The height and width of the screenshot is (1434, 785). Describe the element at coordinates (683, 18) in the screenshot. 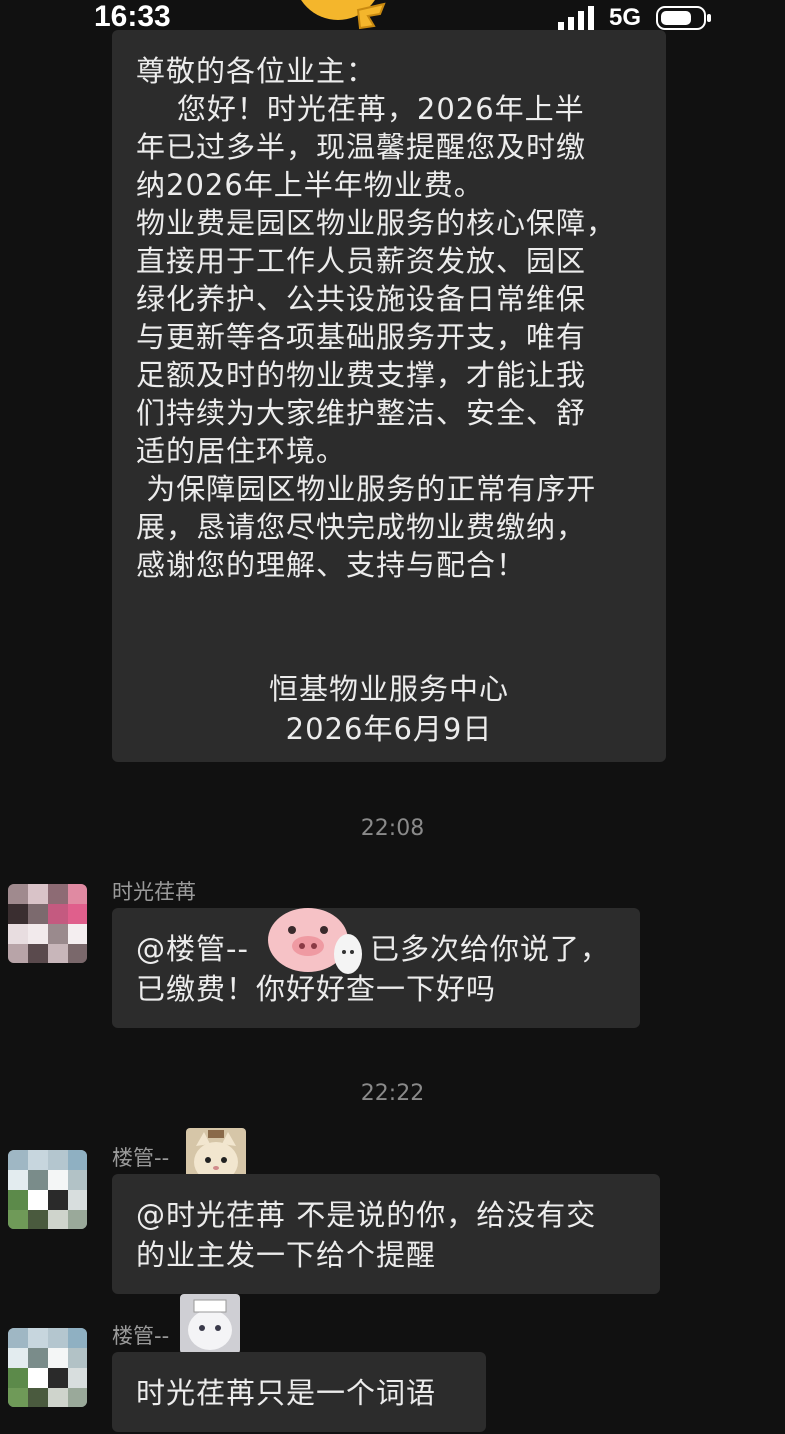

I see `battery-icon` at that location.